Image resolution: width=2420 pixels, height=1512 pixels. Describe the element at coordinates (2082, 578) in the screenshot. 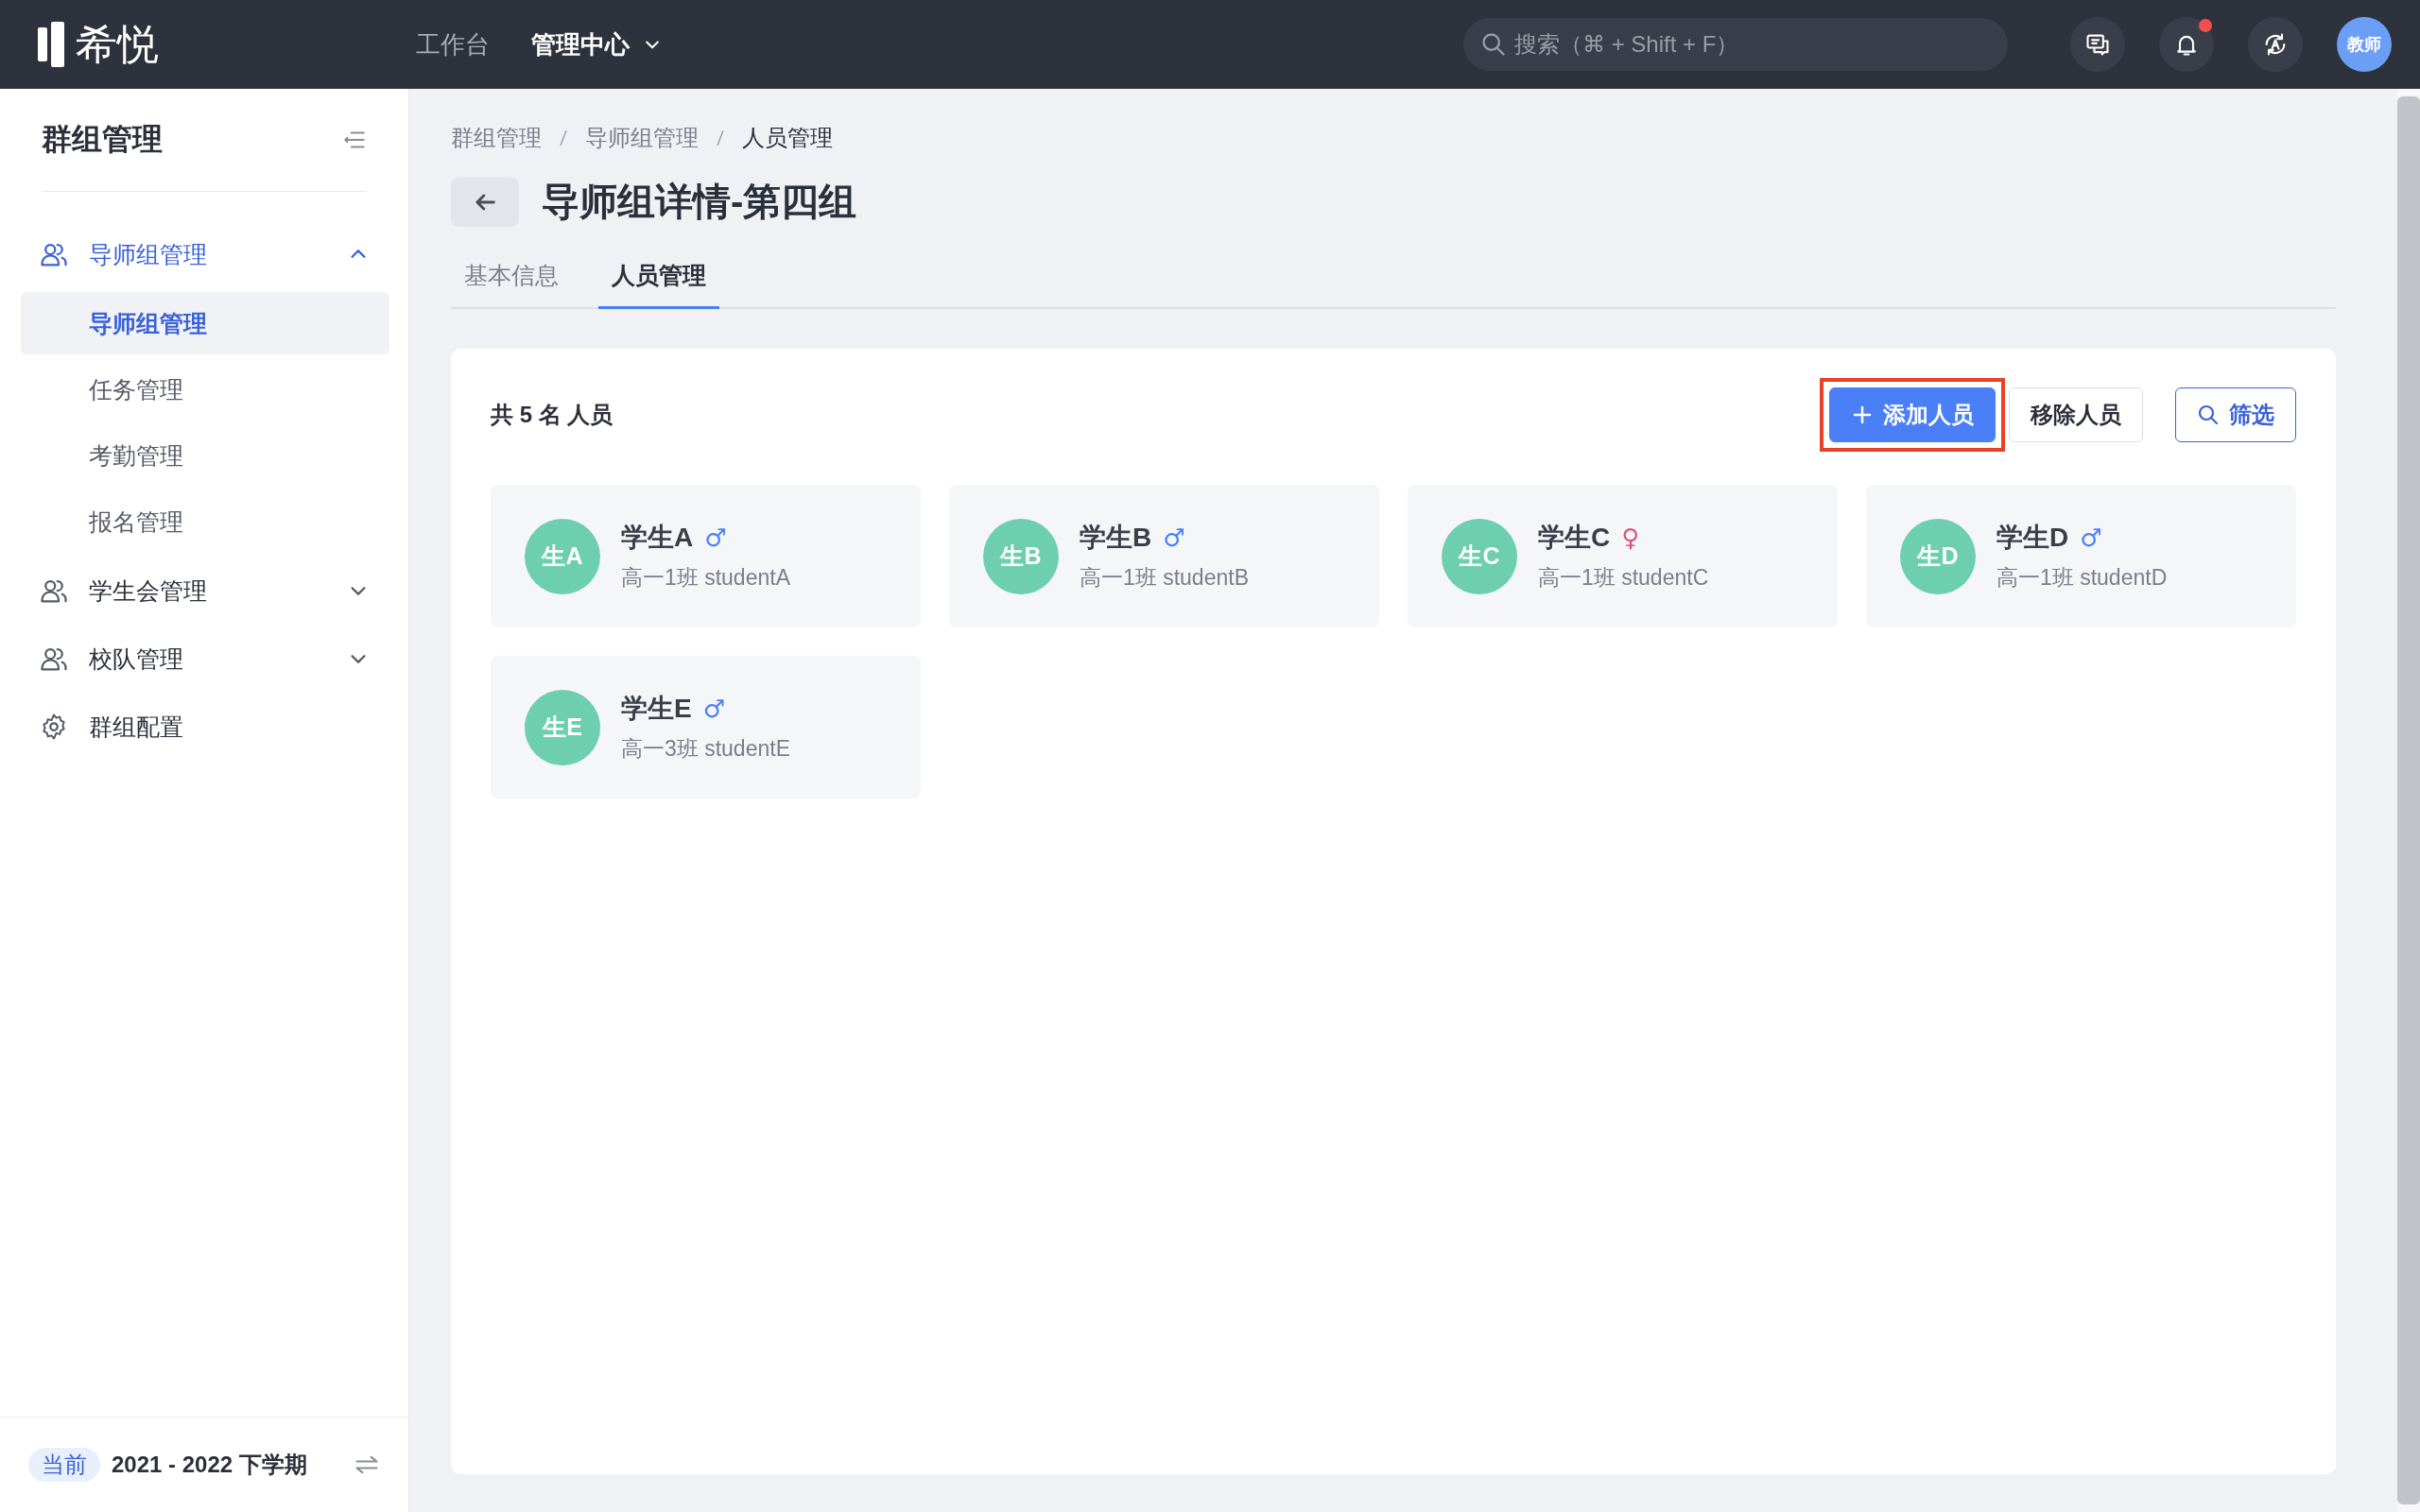

I see `member-info: 高一1班 studentD` at that location.